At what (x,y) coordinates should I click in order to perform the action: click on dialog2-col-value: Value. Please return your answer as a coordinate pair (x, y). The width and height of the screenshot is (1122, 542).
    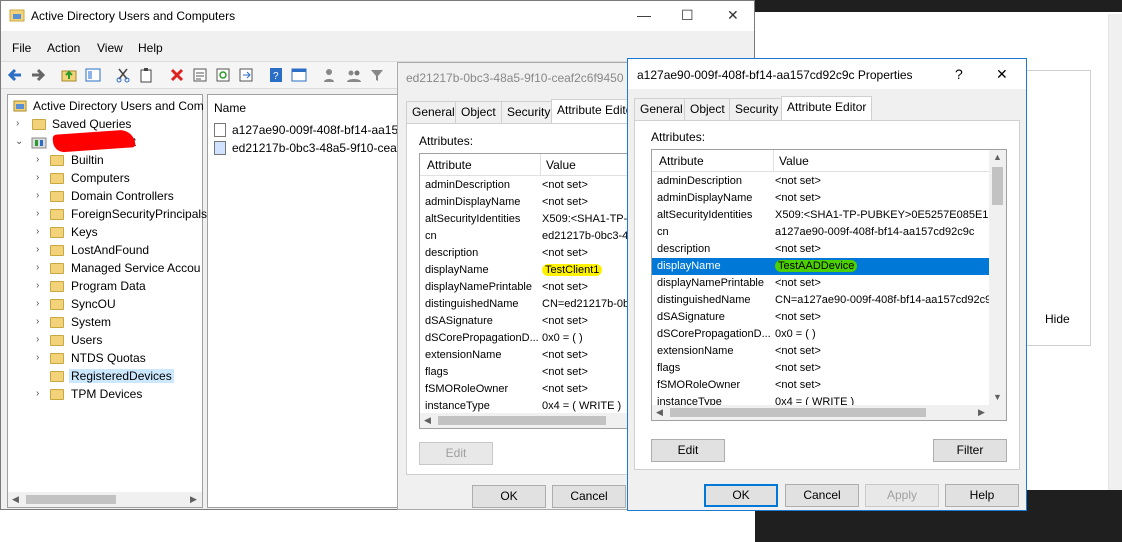
    Looking at the image, I should click on (794, 161).